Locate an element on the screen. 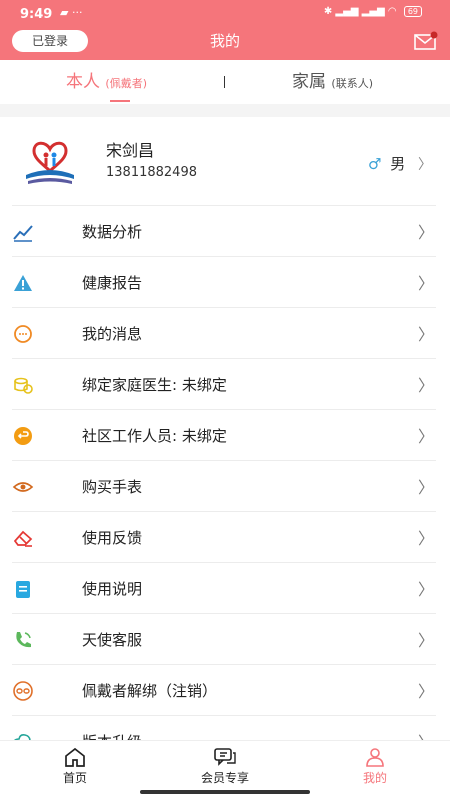  menu-item-unbind: 佩戴者解绑（注销） 〉 is located at coordinates (224, 689).